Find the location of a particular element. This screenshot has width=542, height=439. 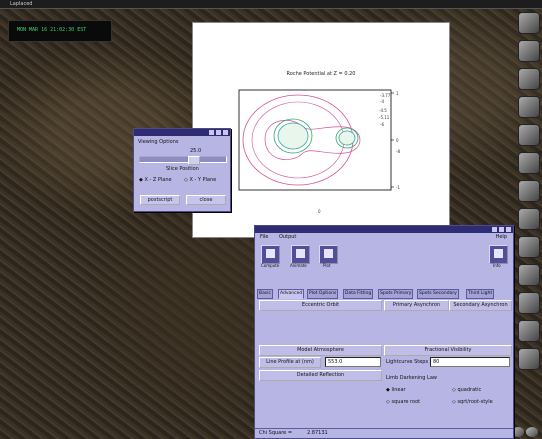

animate-label: Animate is located at coordinates (298, 265).